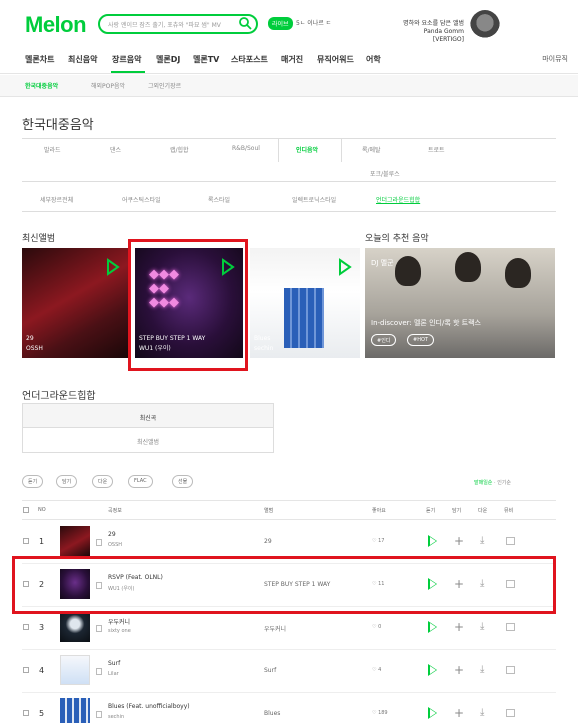  Describe the element at coordinates (115, 149) in the screenshot. I see `genre-dance: 댄스` at that location.